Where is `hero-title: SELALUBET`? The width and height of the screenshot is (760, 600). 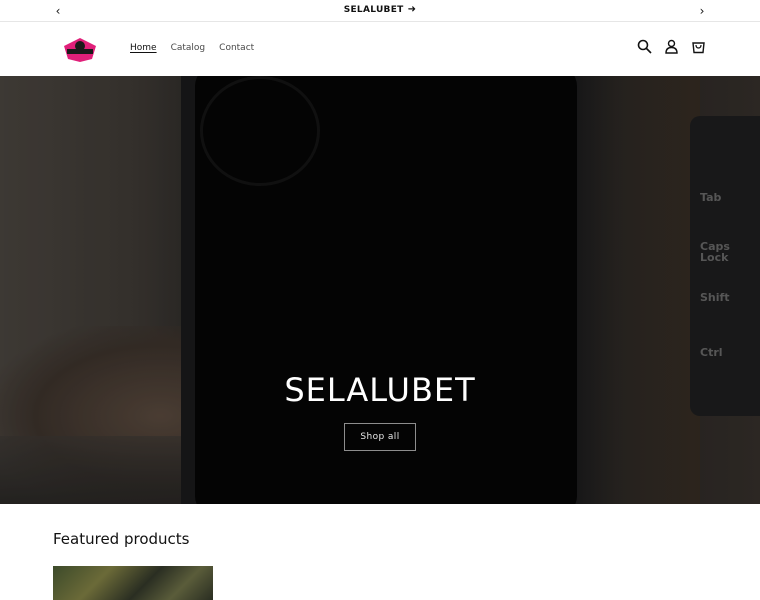 hero-title: SELALUBET is located at coordinates (380, 390).